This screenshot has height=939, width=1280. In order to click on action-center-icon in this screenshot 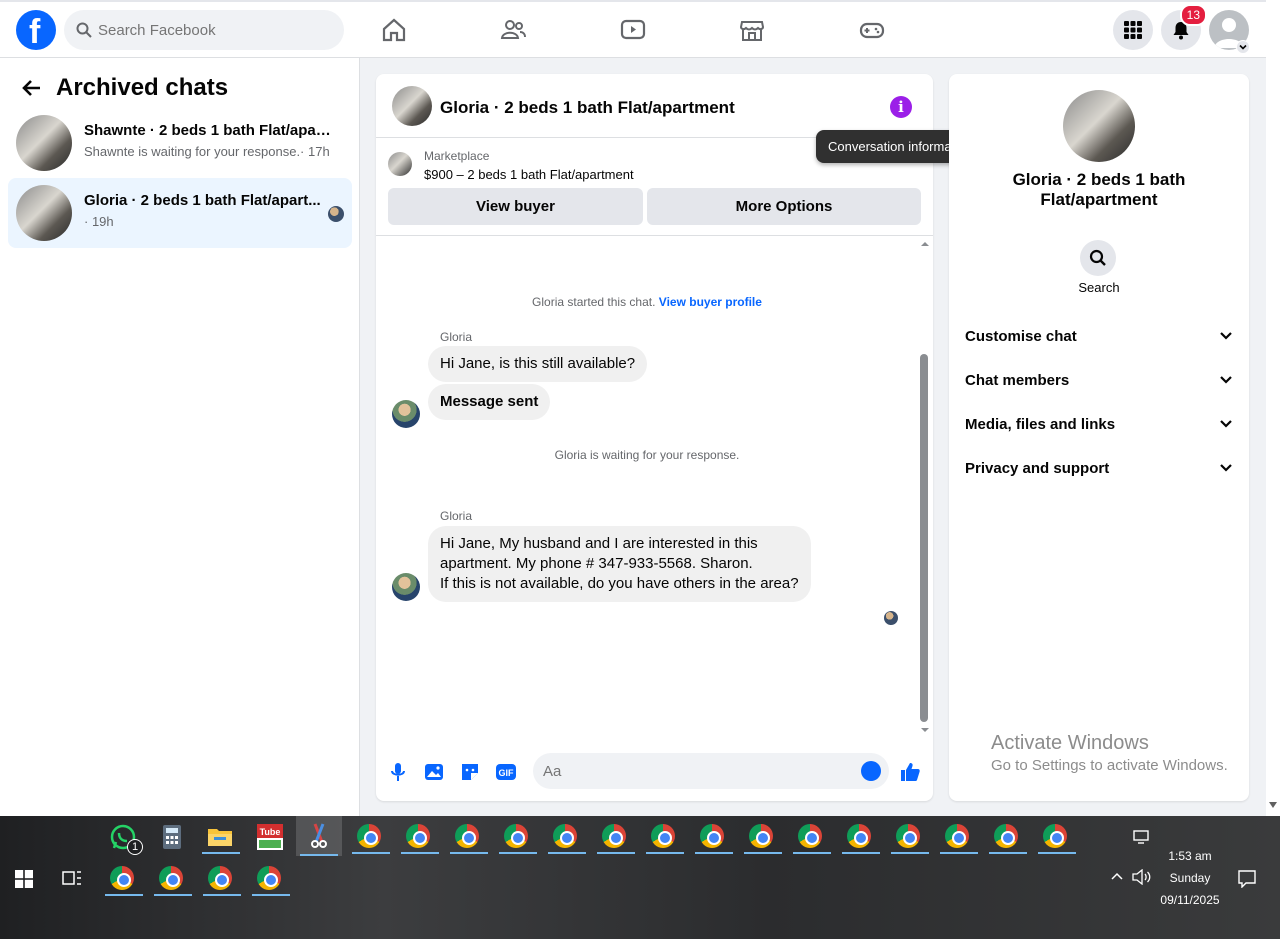, I will do `click(1247, 879)`.